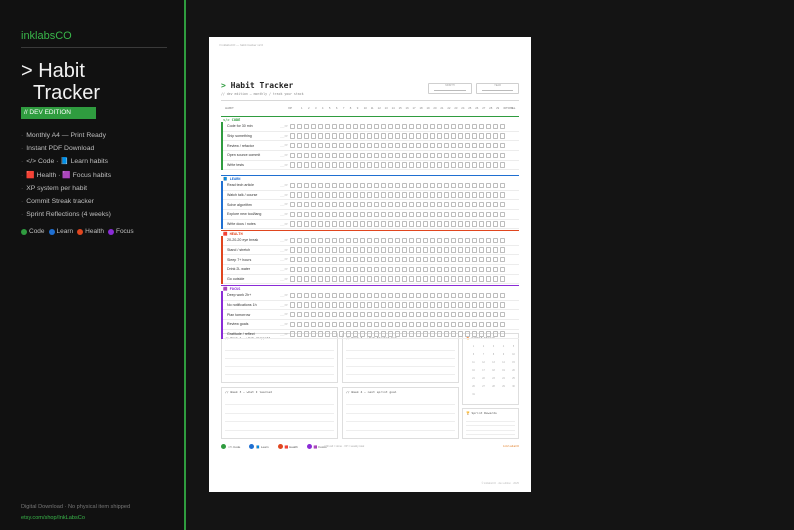  What do you see at coordinates (450, 85) in the screenshot?
I see `month-label: MONTH` at bounding box center [450, 85].